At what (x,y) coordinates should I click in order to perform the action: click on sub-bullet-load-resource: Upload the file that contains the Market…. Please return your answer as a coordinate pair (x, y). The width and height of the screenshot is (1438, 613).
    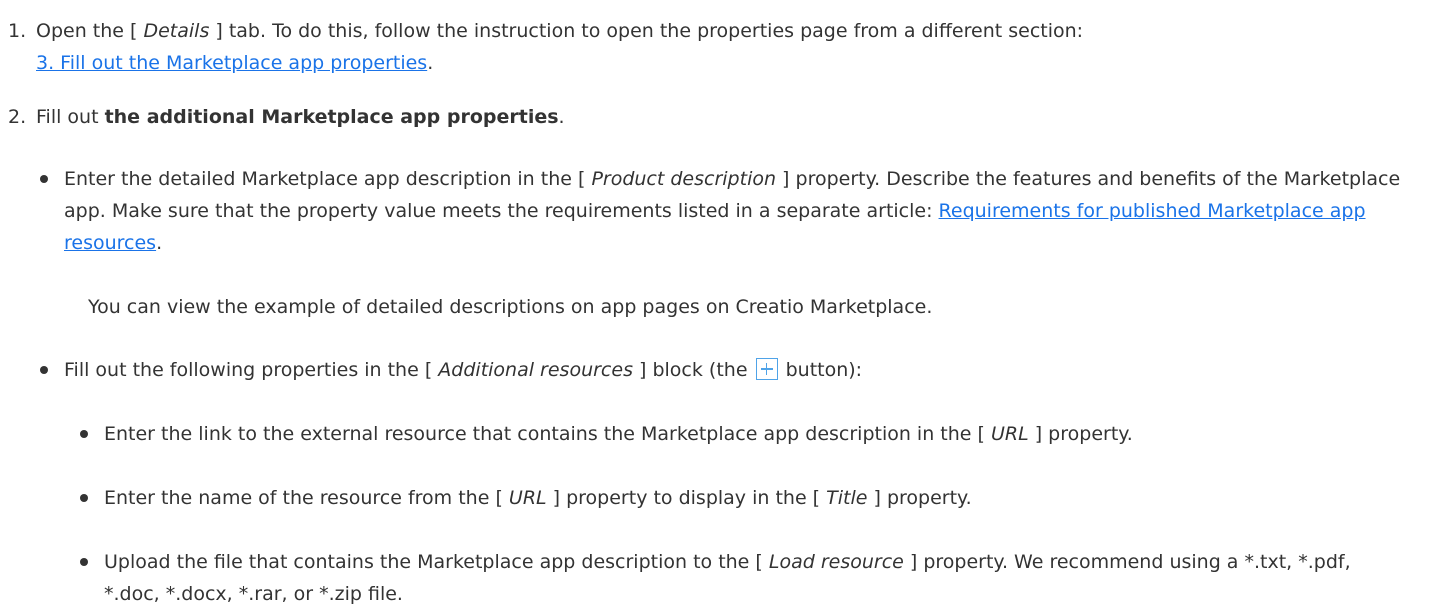
    Looking at the image, I should click on (744, 578).